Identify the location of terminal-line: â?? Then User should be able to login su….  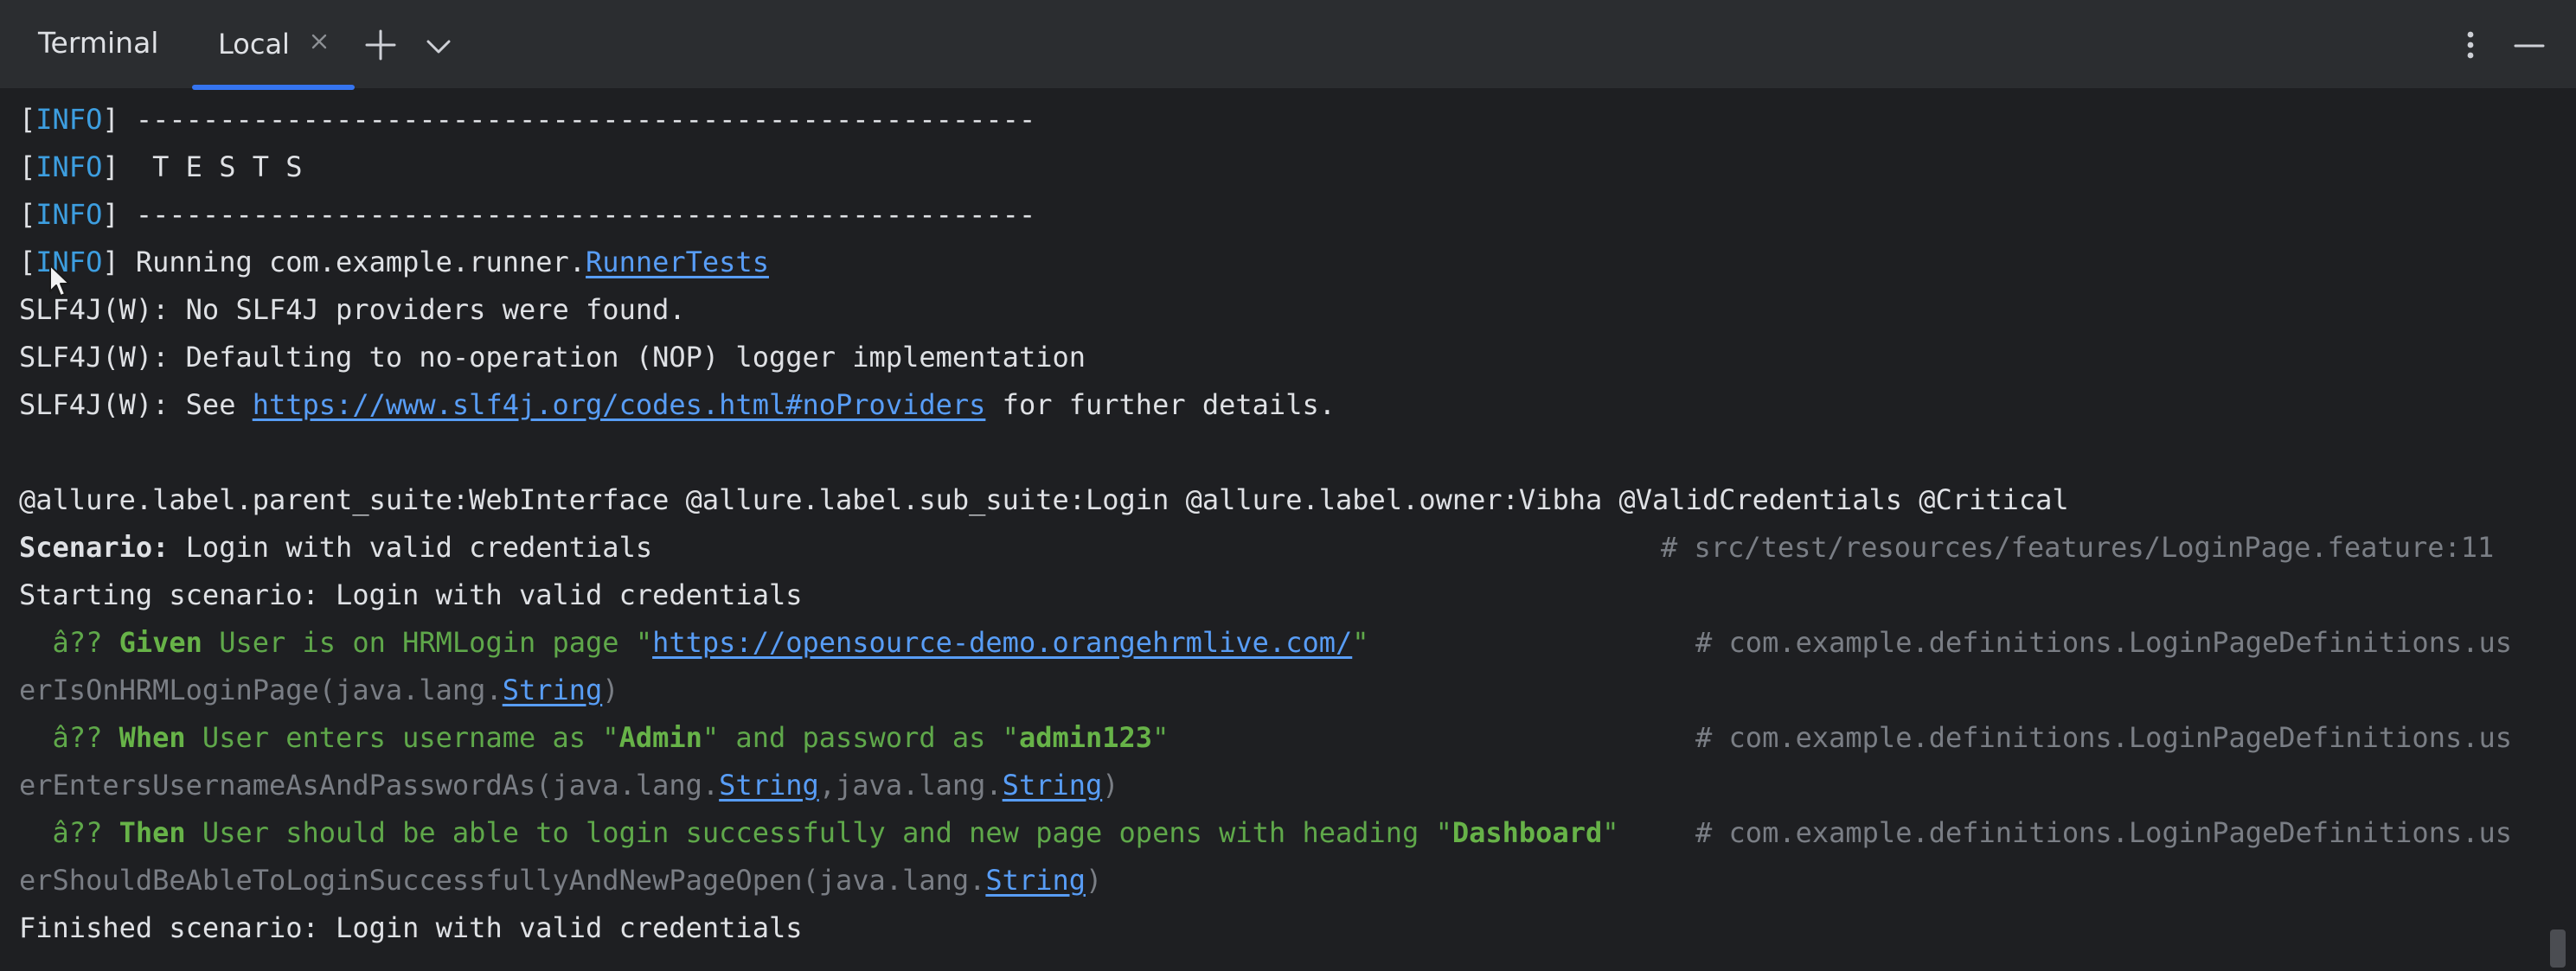
(1286, 832).